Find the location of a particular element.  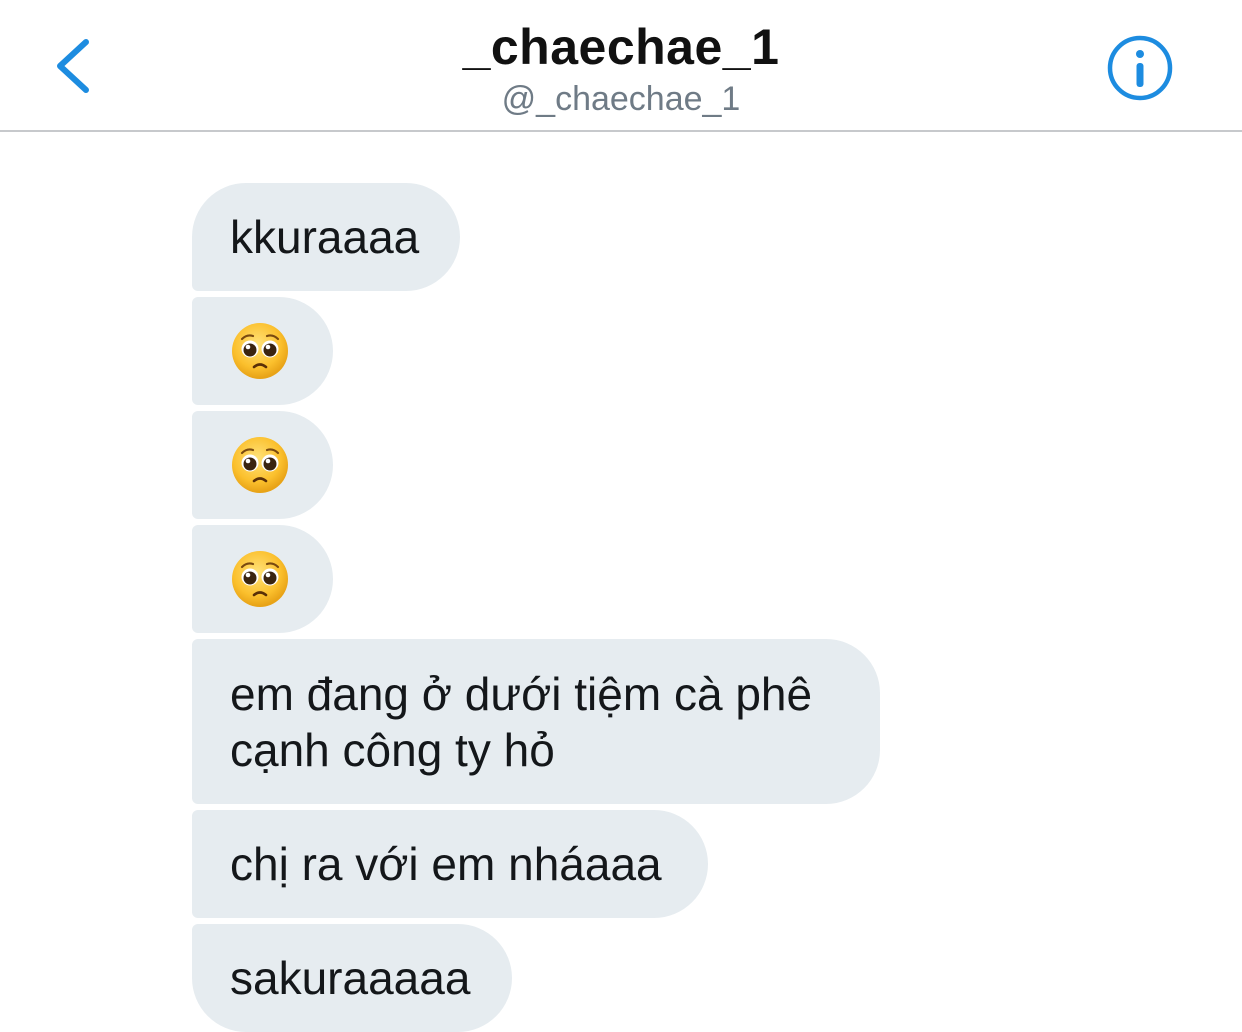

message-text: kkuraaaa is located at coordinates (325, 237).